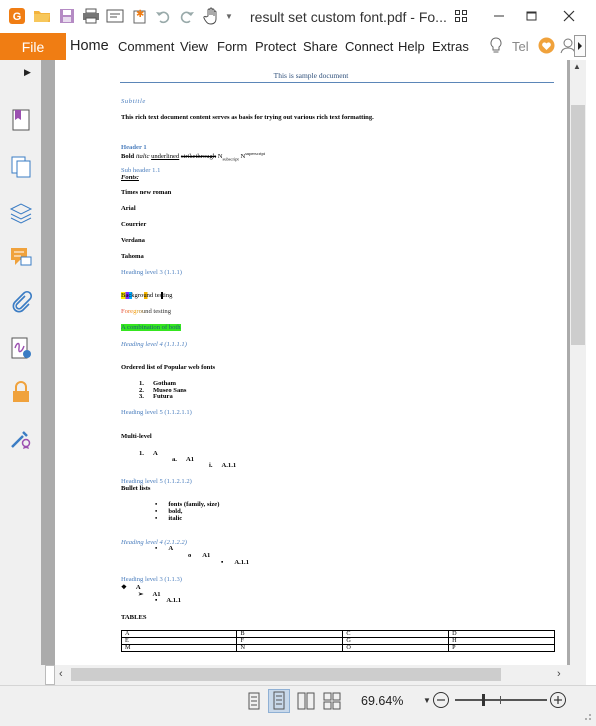 Image resolution: width=596 pixels, height=726 pixels. What do you see at coordinates (290, 648) in the screenshot?
I see `table-cell: N` at bounding box center [290, 648].